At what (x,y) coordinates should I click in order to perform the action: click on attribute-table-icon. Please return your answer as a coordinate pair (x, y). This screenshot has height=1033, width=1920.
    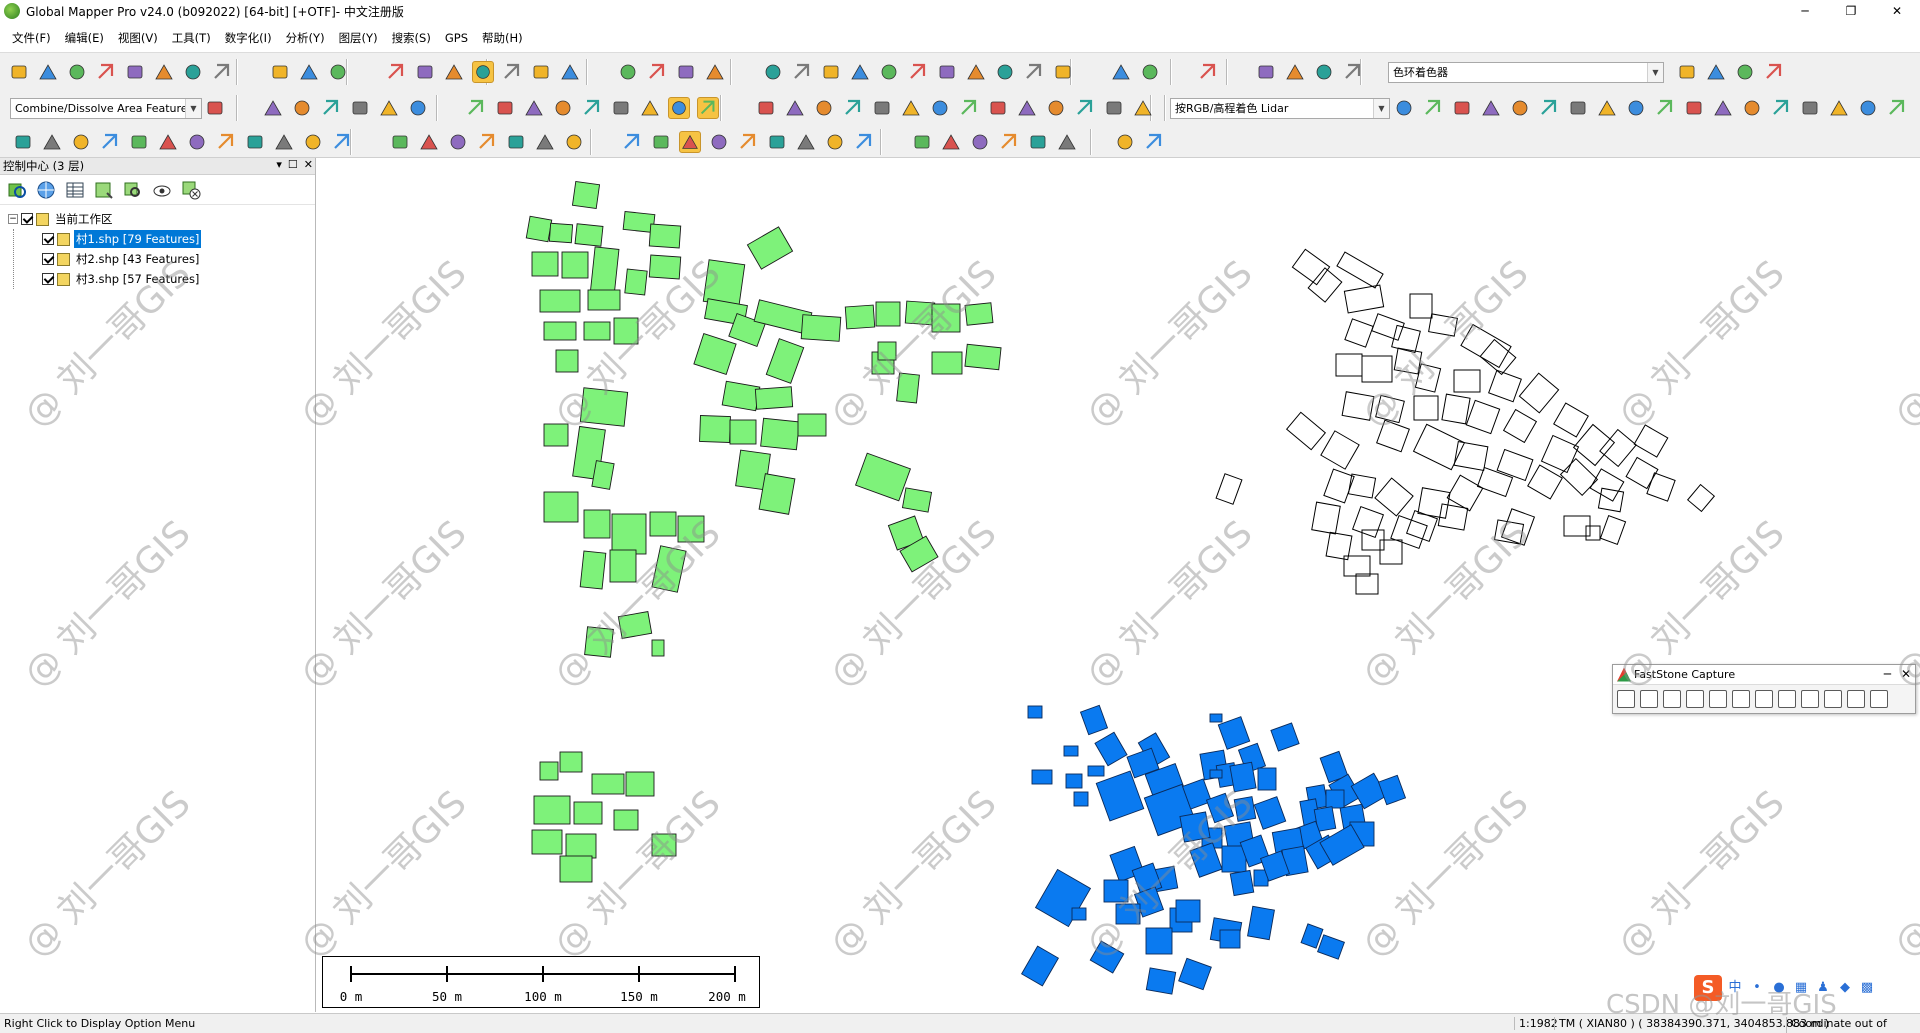
    Looking at the image, I should click on (75, 190).